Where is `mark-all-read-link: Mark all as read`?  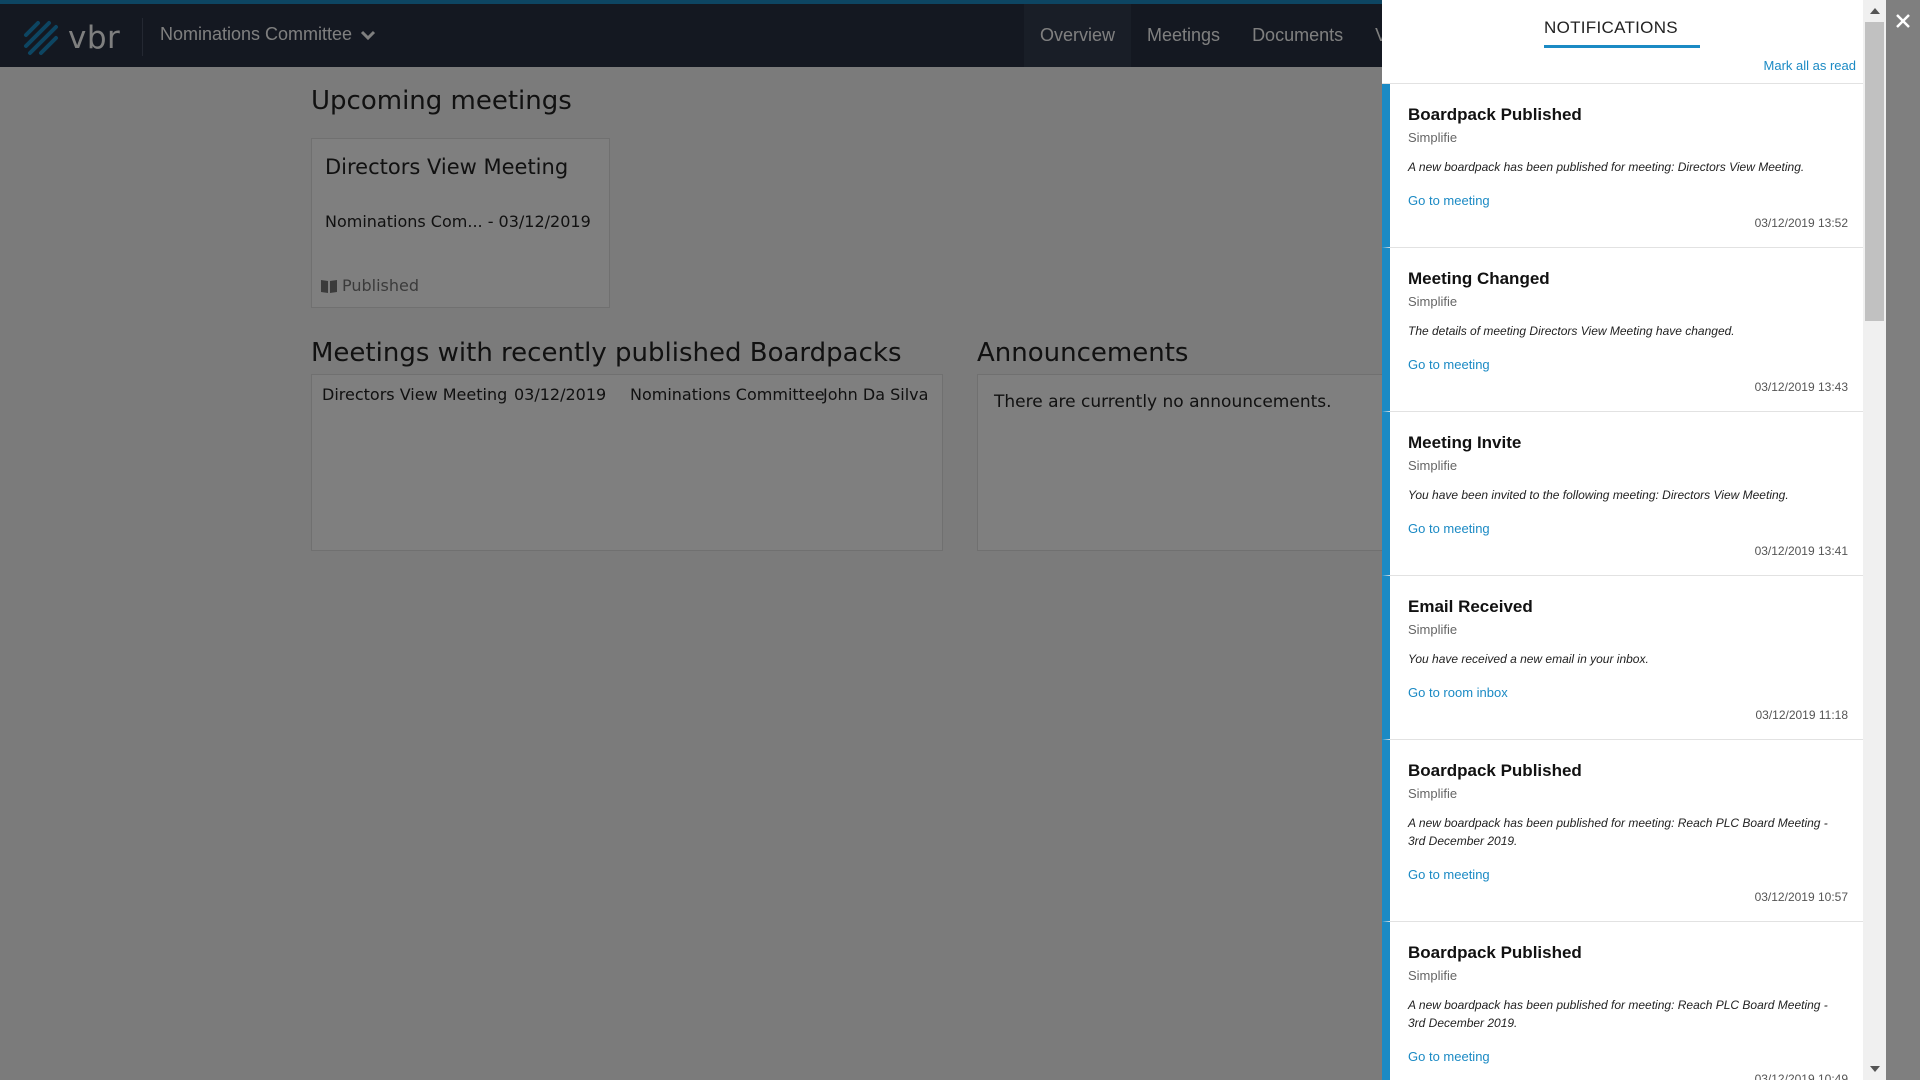 mark-all-read-link: Mark all as read is located at coordinates (1810, 65).